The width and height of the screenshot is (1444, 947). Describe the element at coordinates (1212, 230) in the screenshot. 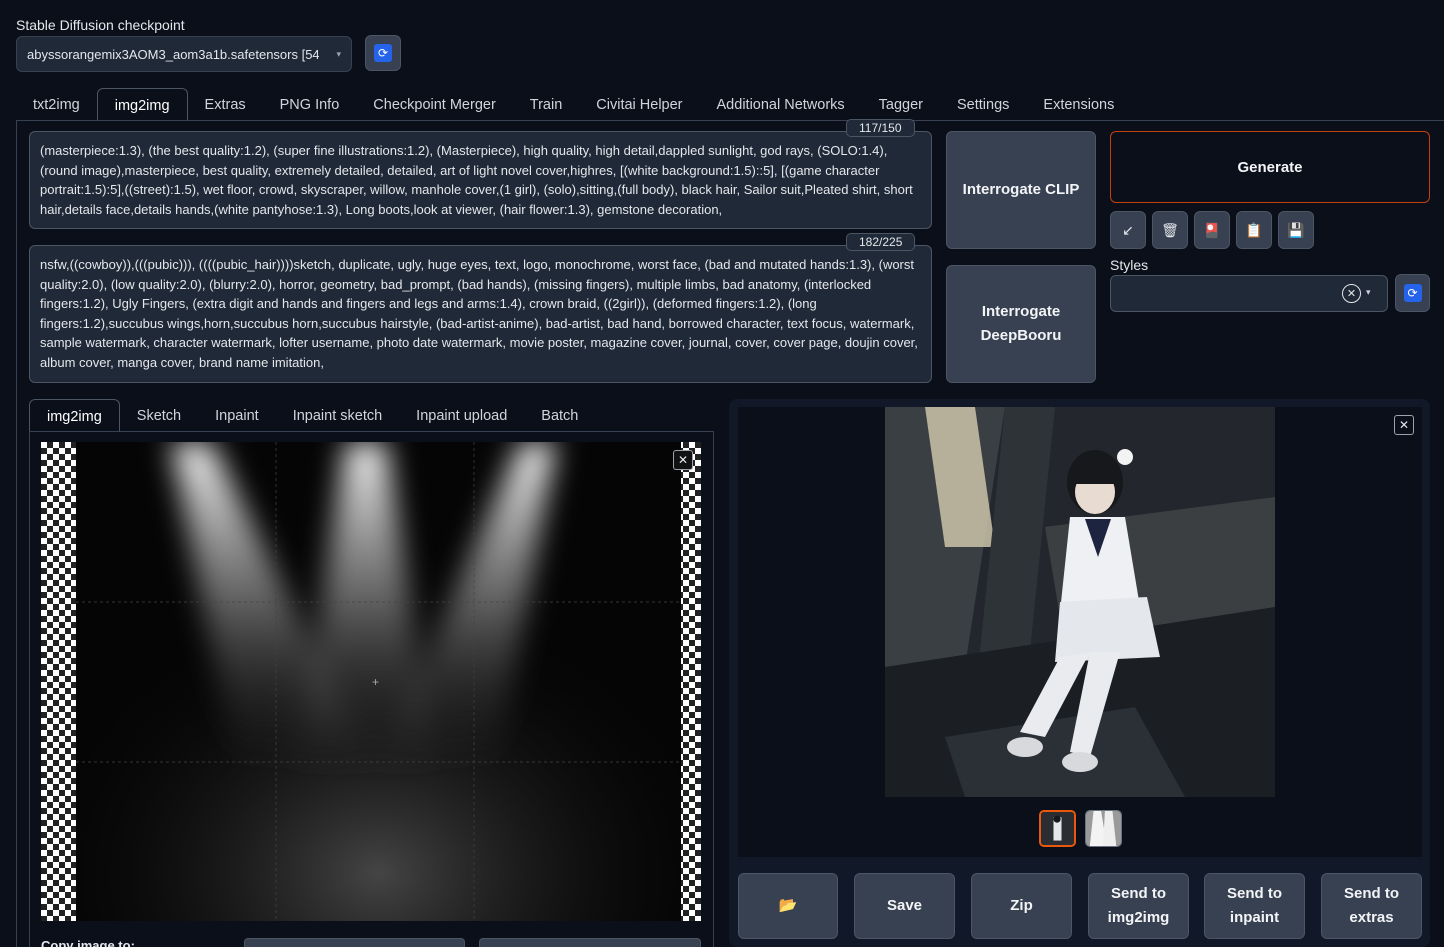

I see `red-card-icon: 🎴` at that location.